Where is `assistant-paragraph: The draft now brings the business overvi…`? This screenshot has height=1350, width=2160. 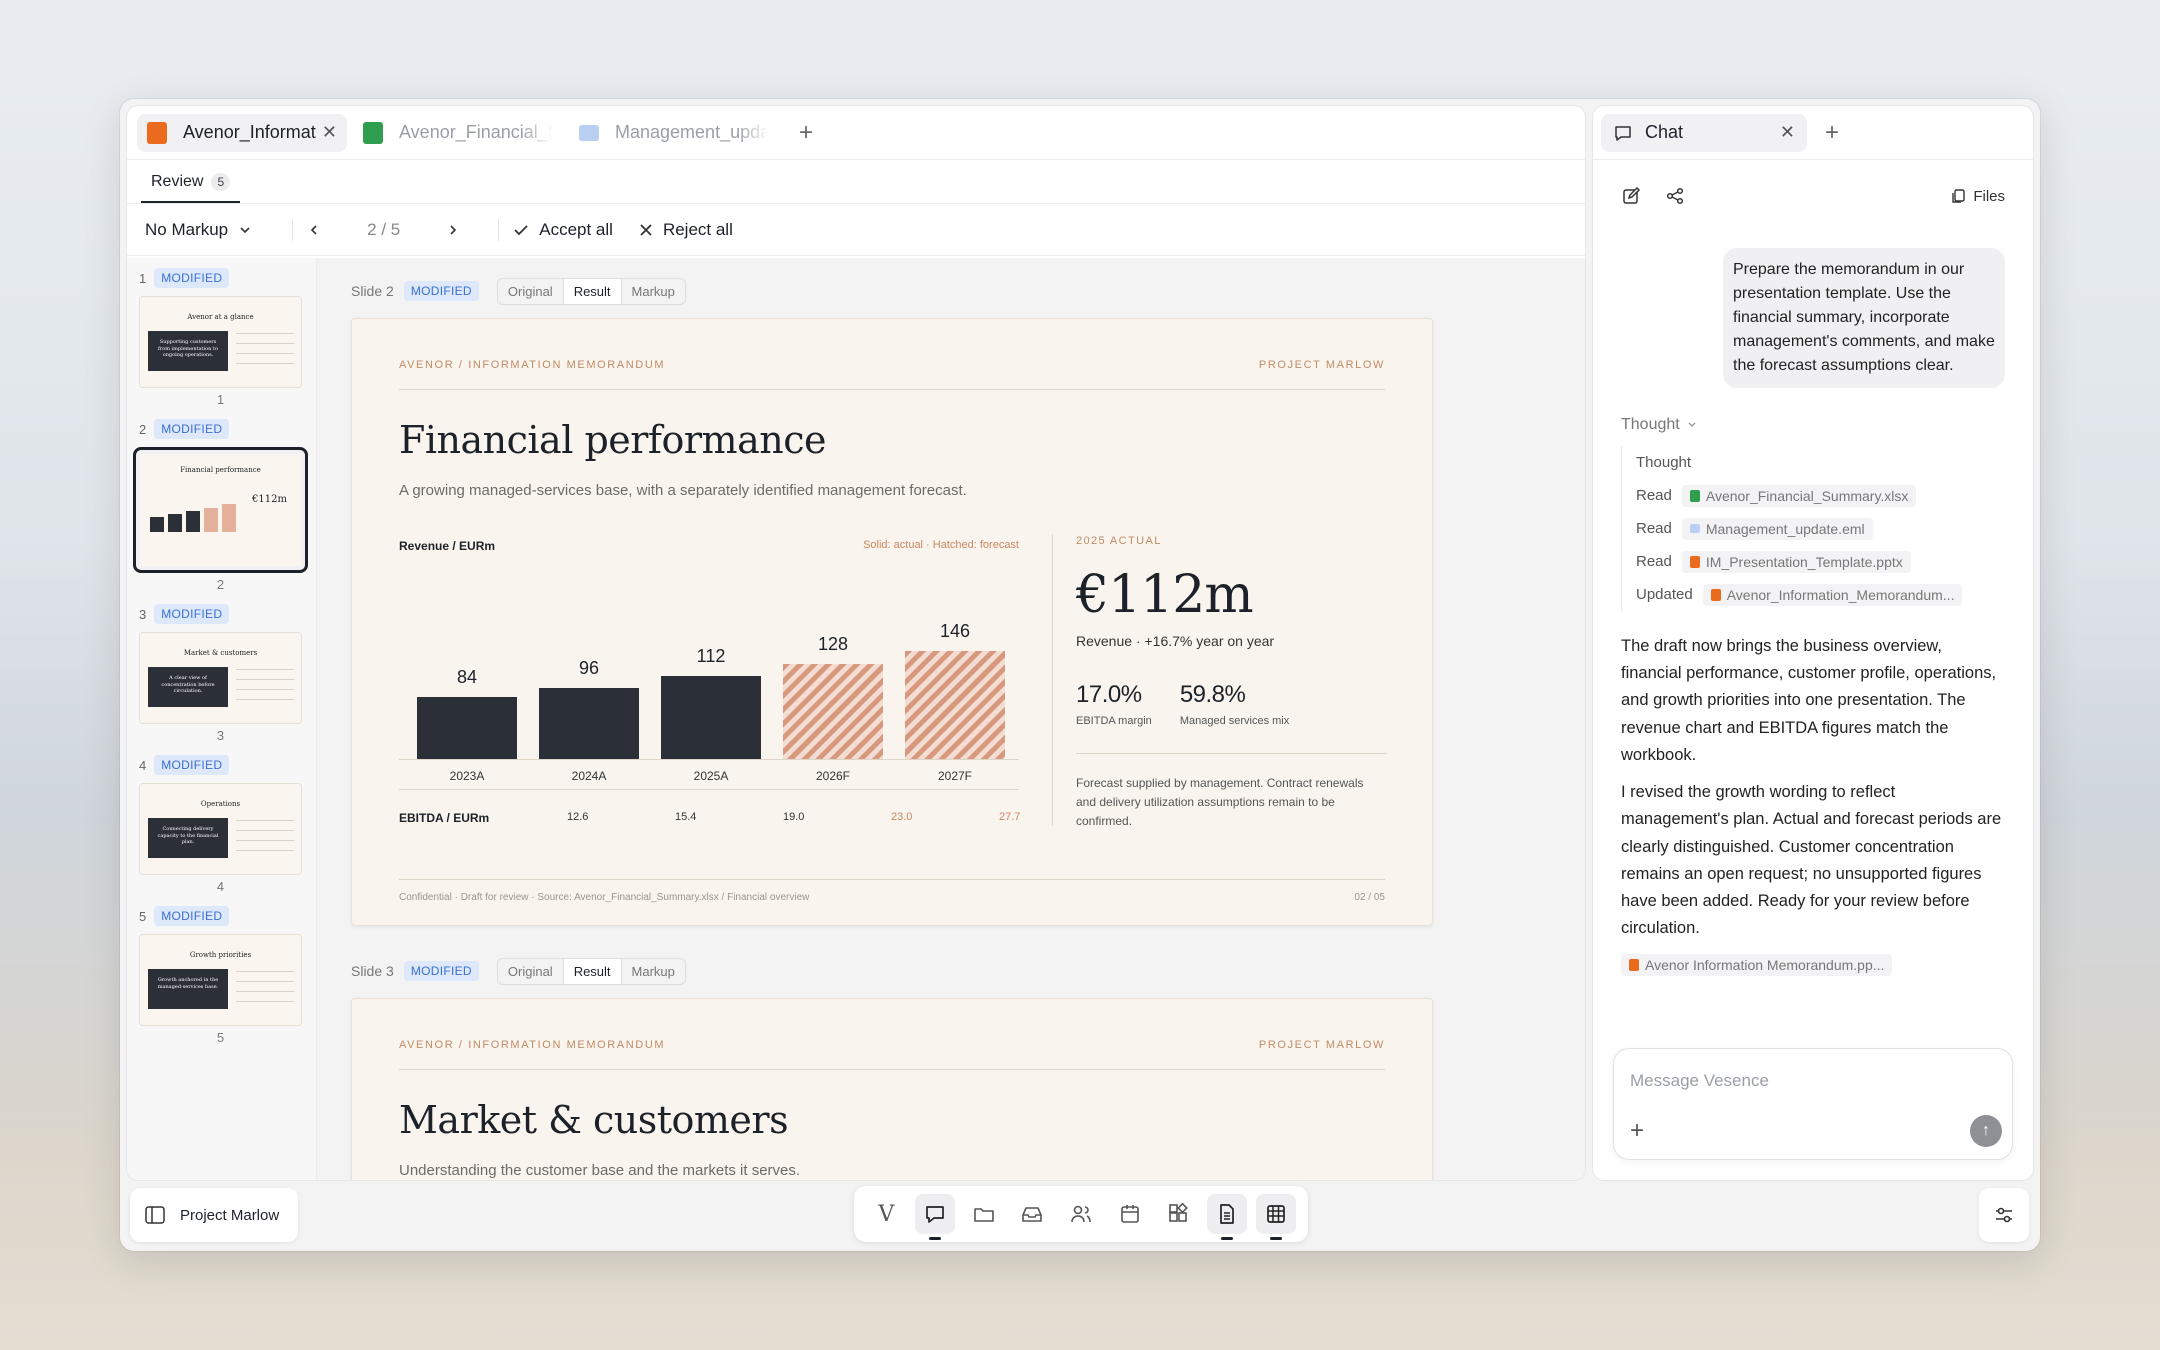 assistant-paragraph: The draft now brings the business overvi… is located at coordinates (1809, 700).